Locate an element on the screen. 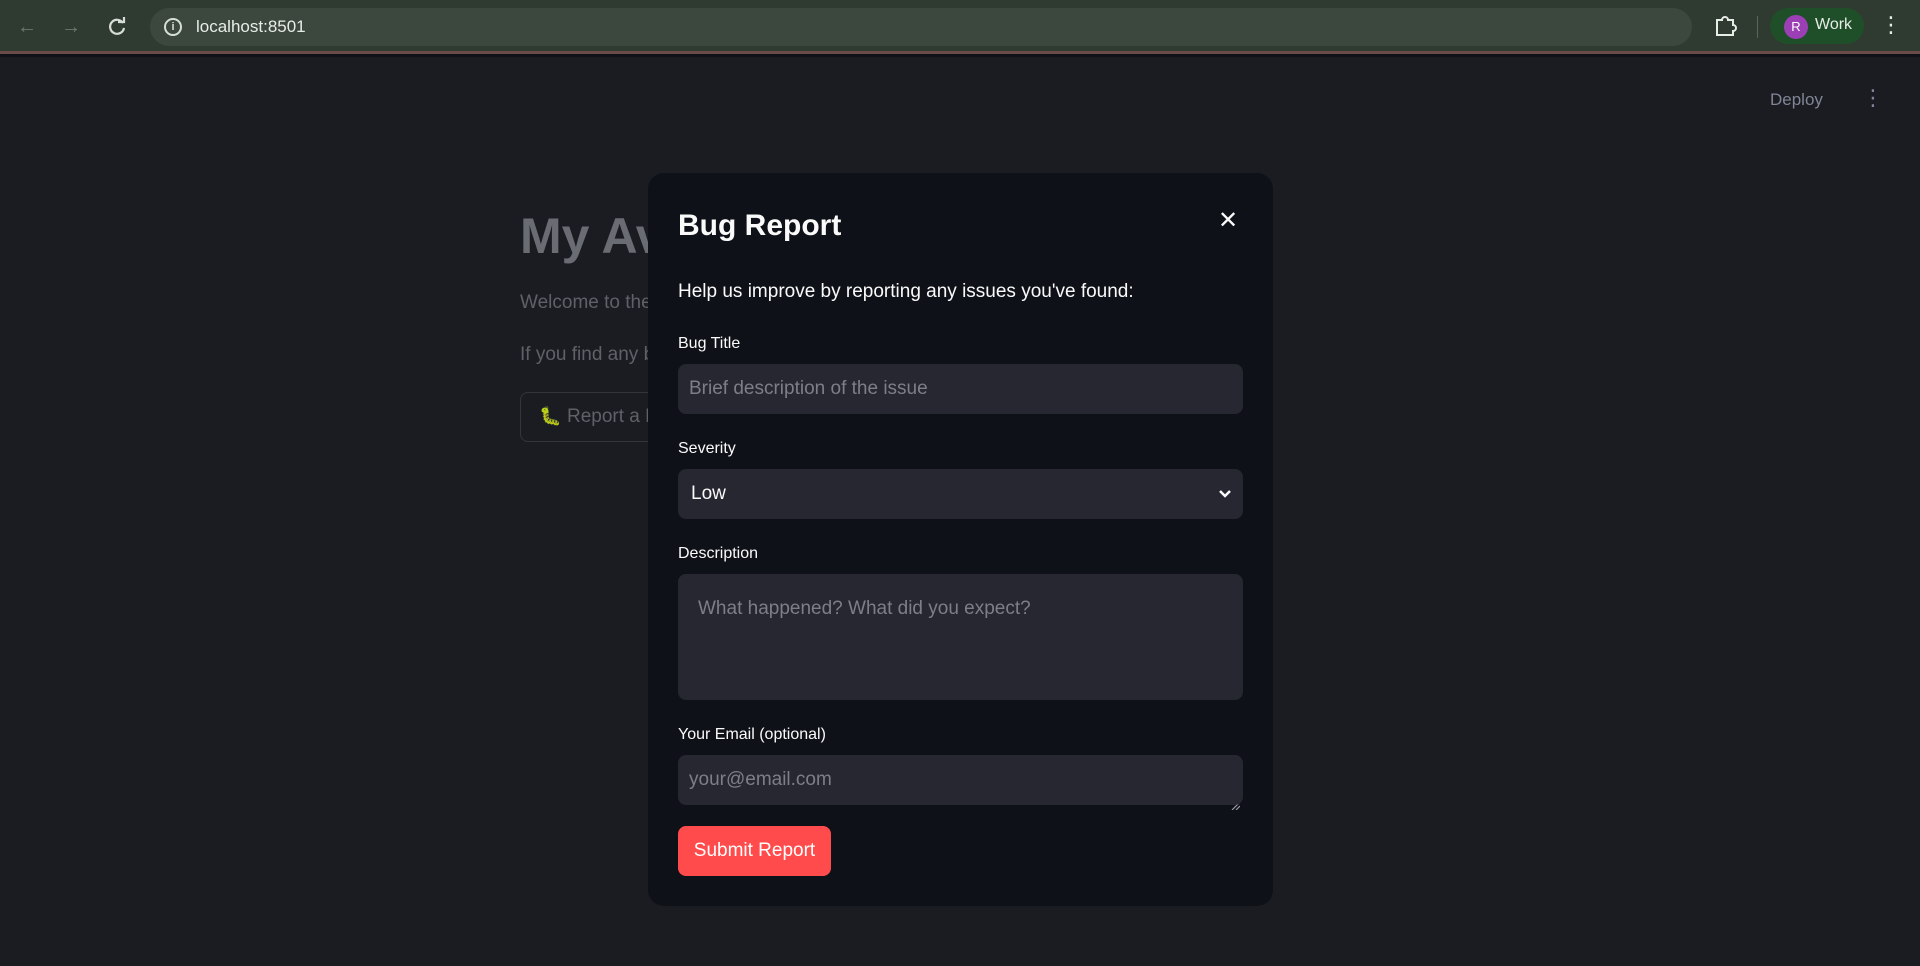 The image size is (1920, 966). close-icon: ✕ is located at coordinates (1228, 221).